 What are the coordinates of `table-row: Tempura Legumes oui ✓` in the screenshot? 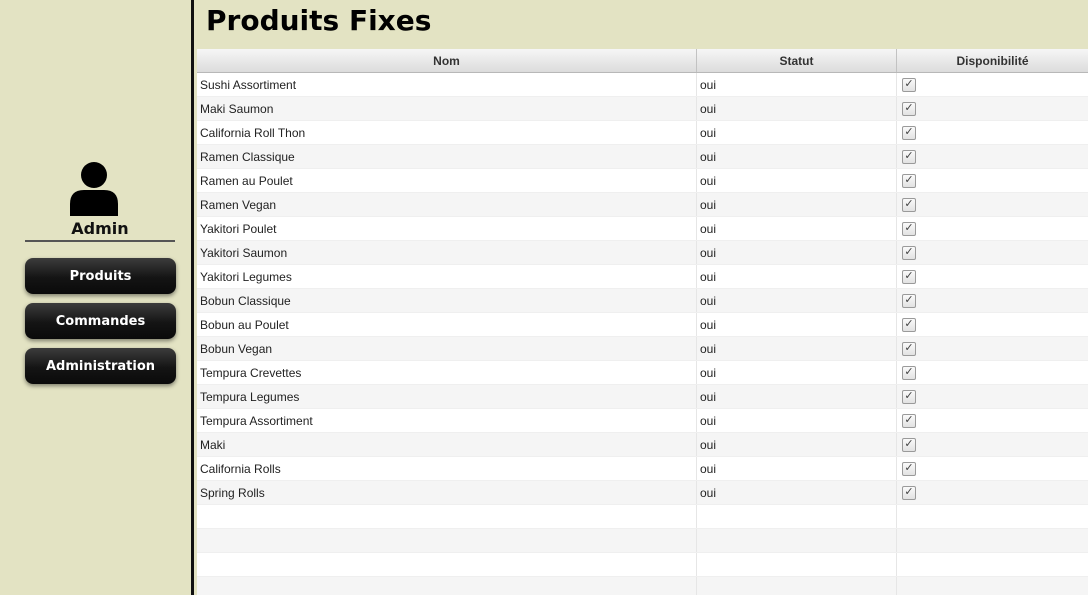 It's located at (642, 397).